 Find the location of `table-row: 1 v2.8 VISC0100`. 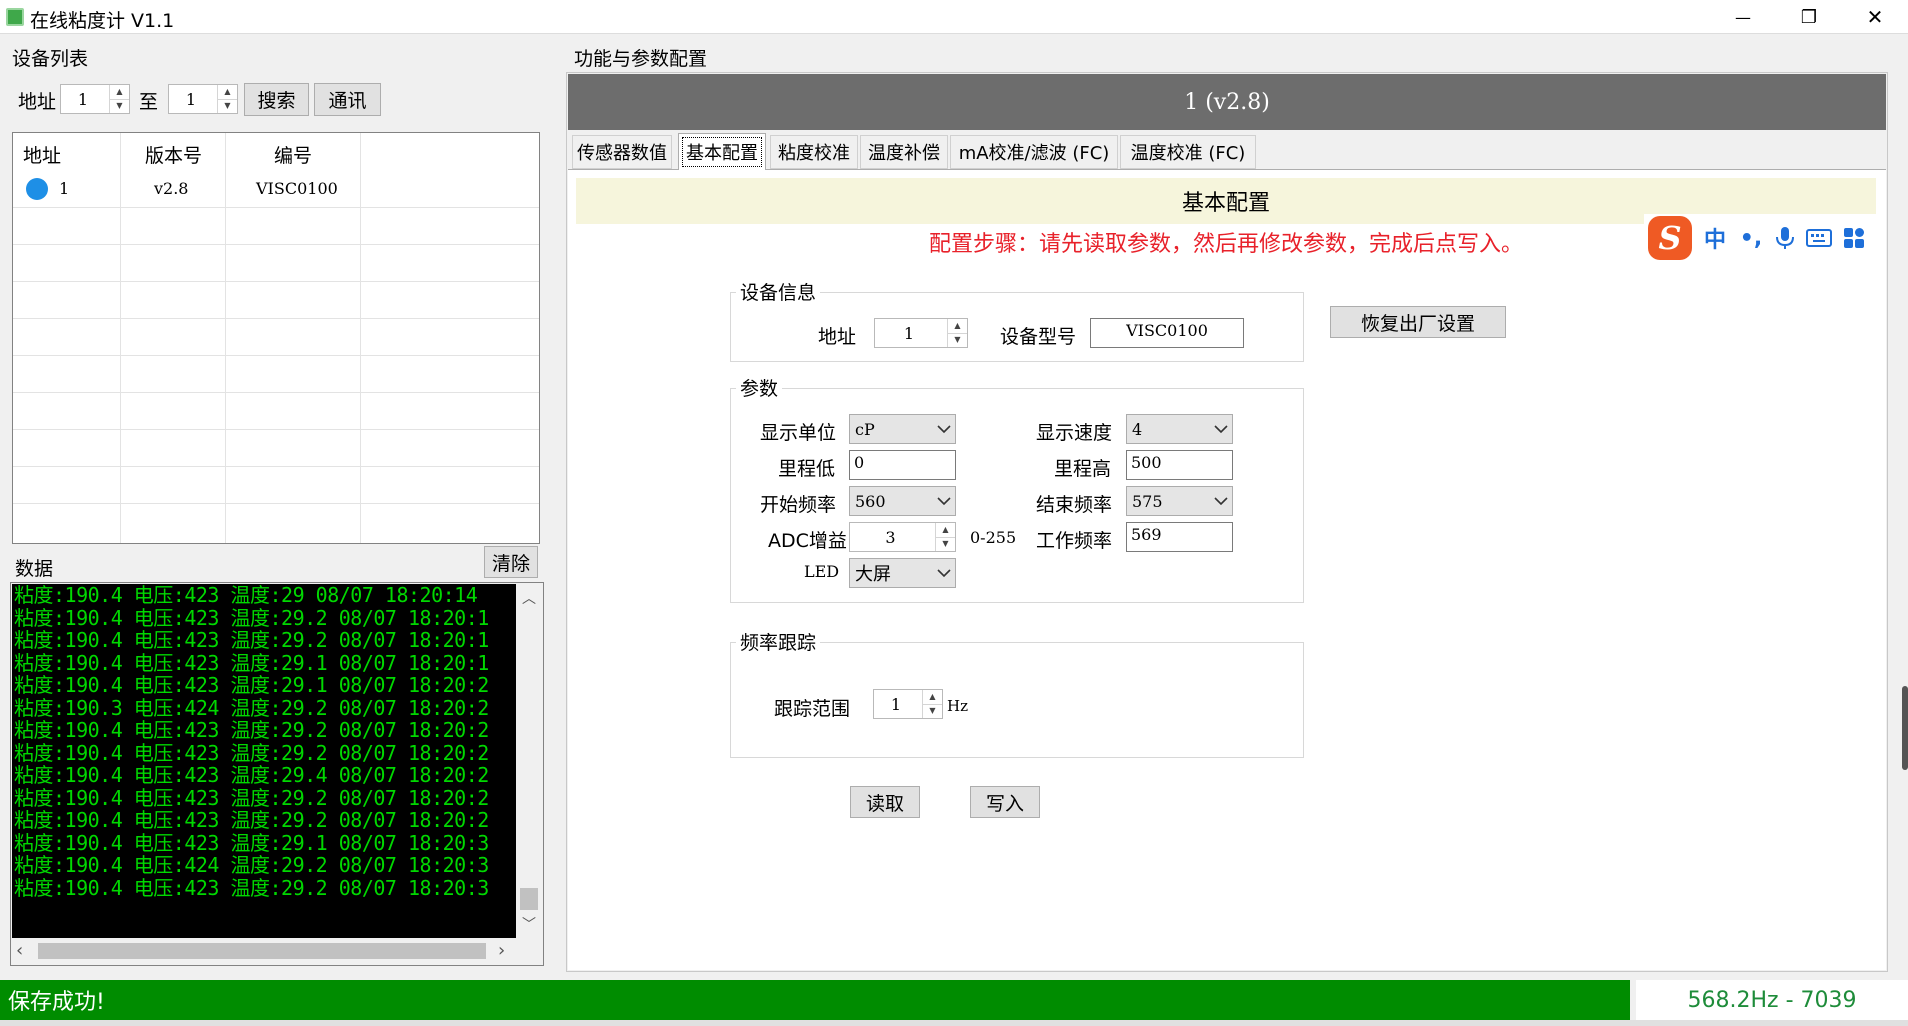

table-row: 1 v2.8 VISC0100 is located at coordinates (276, 188).